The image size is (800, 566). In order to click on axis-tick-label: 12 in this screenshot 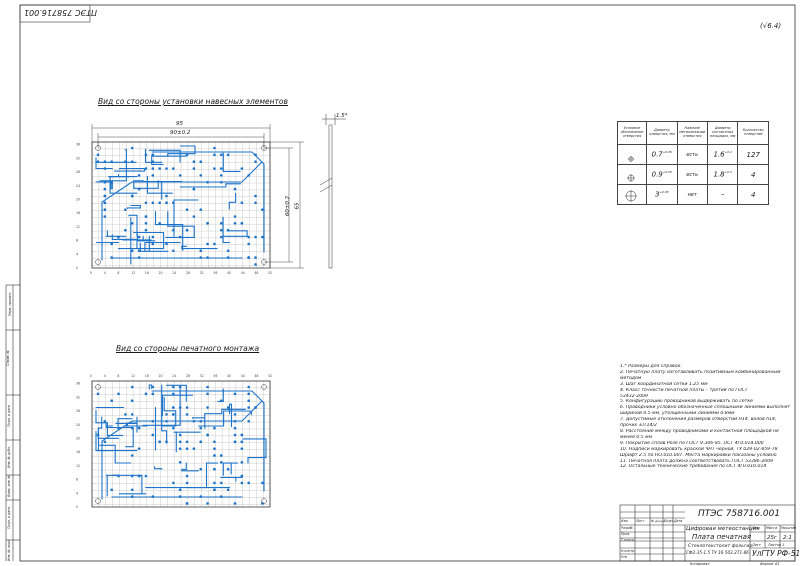, I will do `click(133, 376)`.